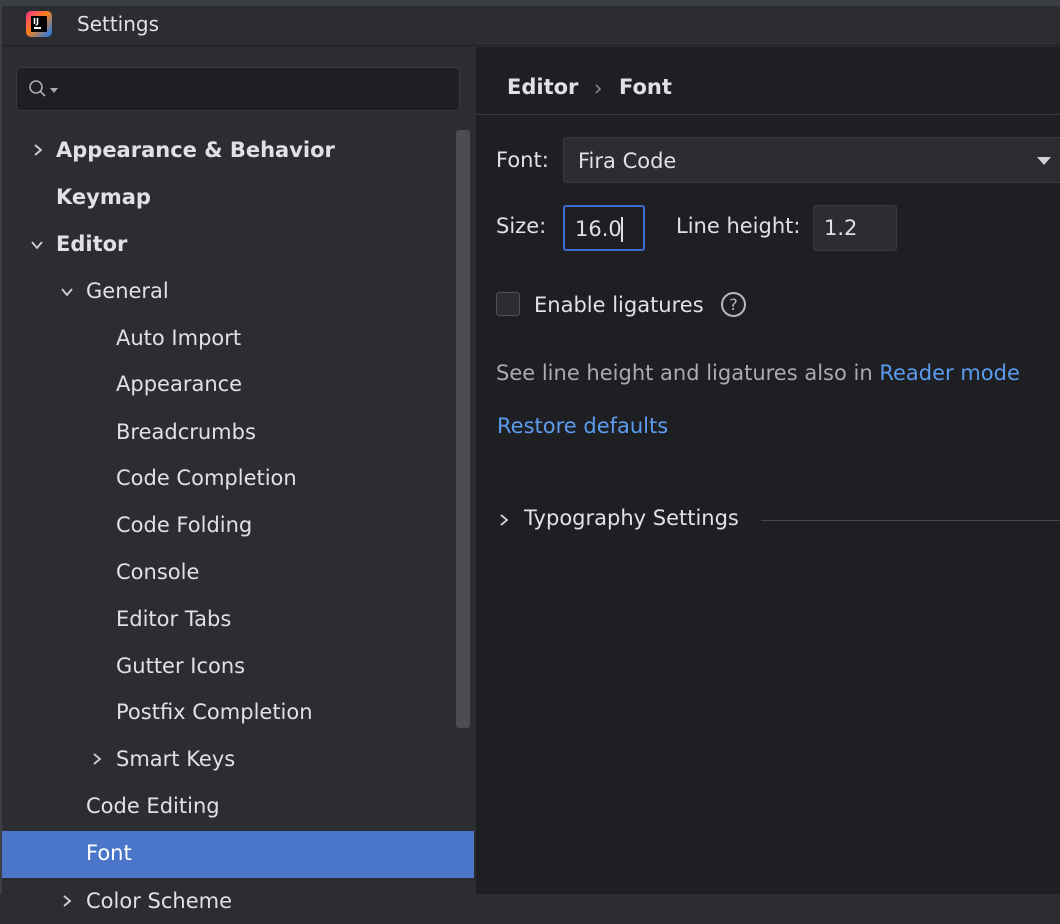 The width and height of the screenshot is (1060, 924). I want to click on line-height-input: 1.2, so click(855, 228).